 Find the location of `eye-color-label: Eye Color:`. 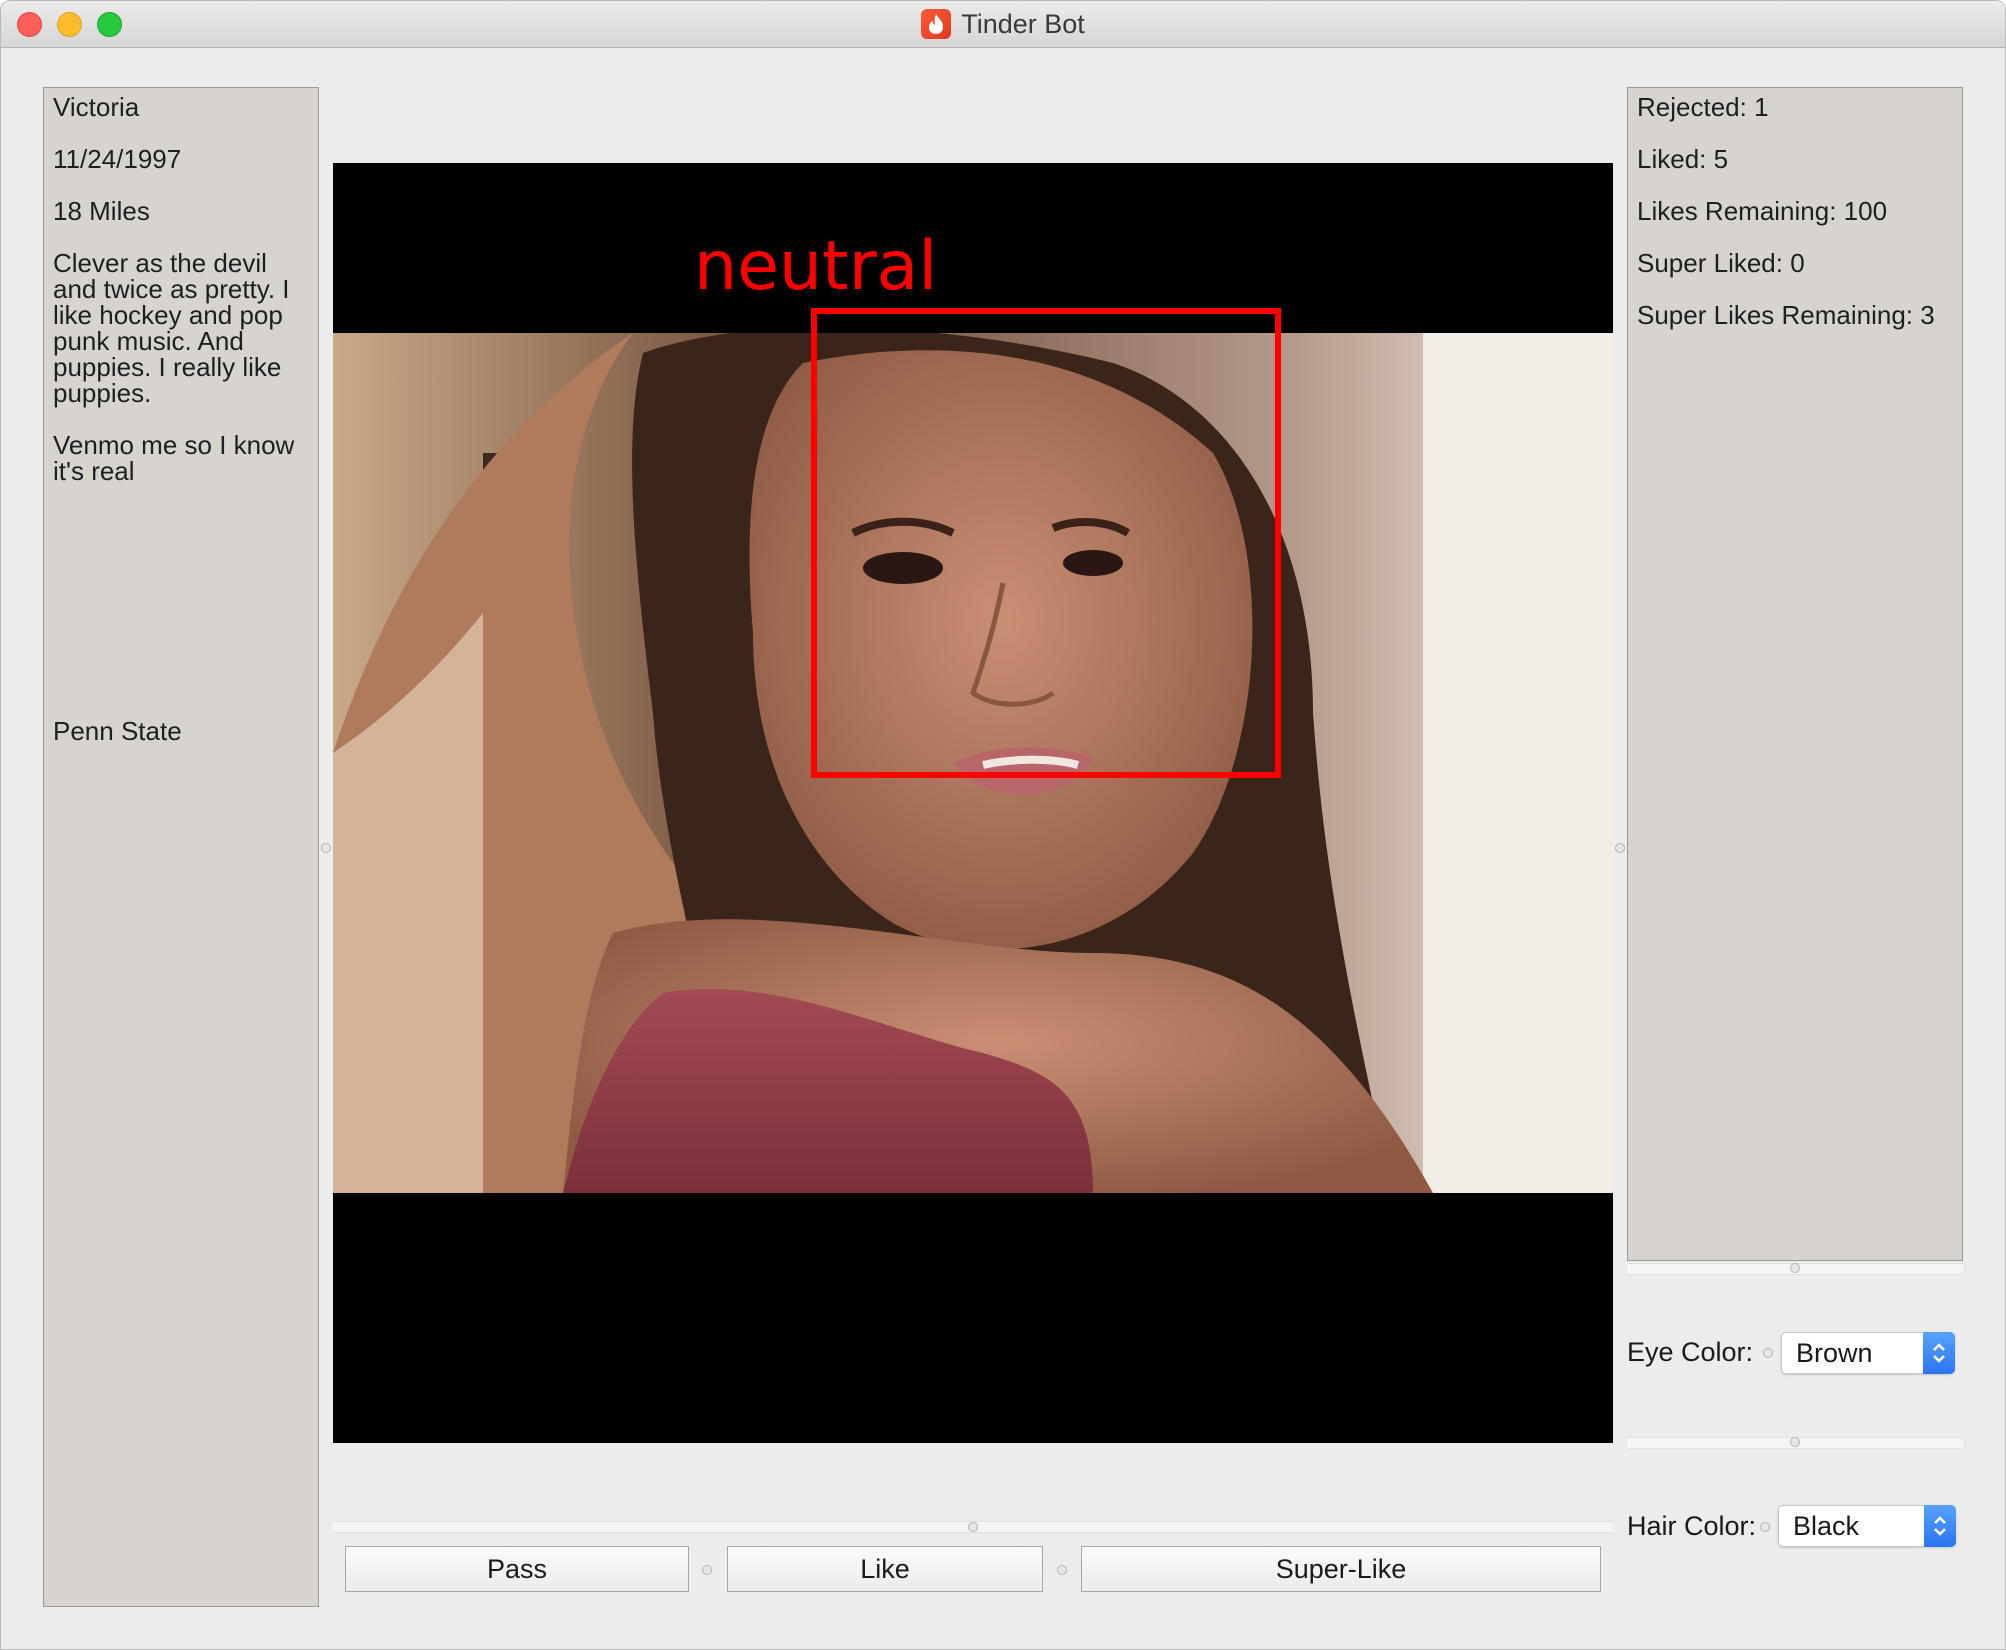

eye-color-label: Eye Color: is located at coordinates (1690, 1352).